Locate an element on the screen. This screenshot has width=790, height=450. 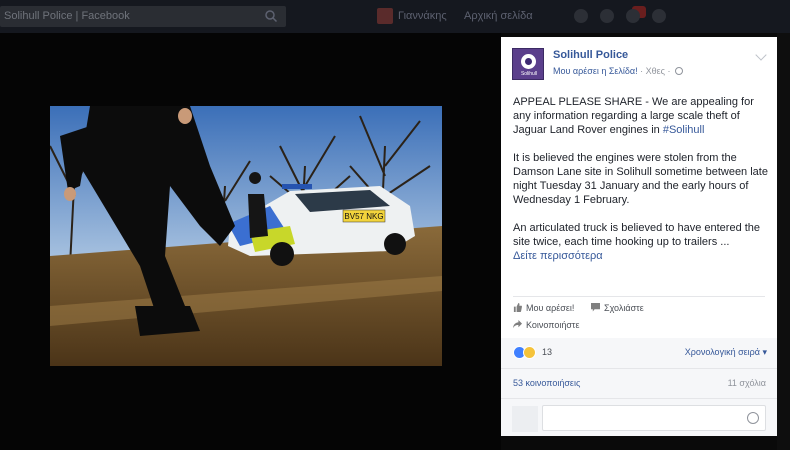
page-name-link: Solihull Police is located at coordinates (590, 55).